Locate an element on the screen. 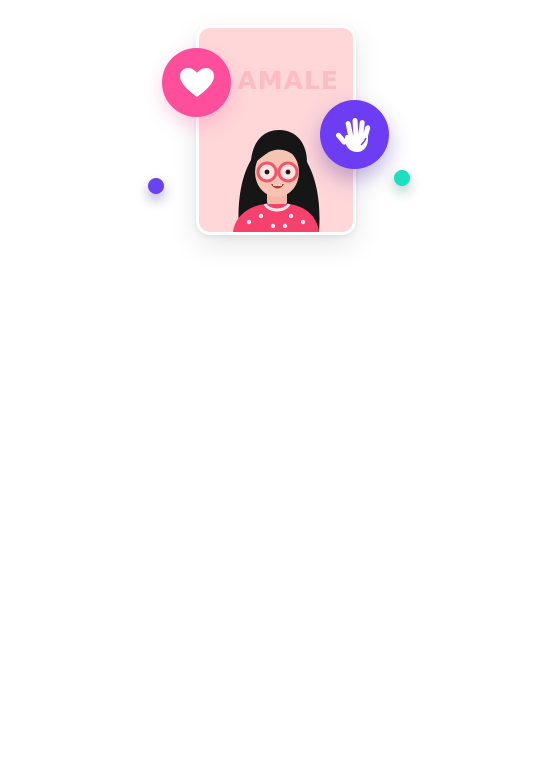 This screenshot has height=760, width=560. decorative-teal-dot is located at coordinates (402, 178).